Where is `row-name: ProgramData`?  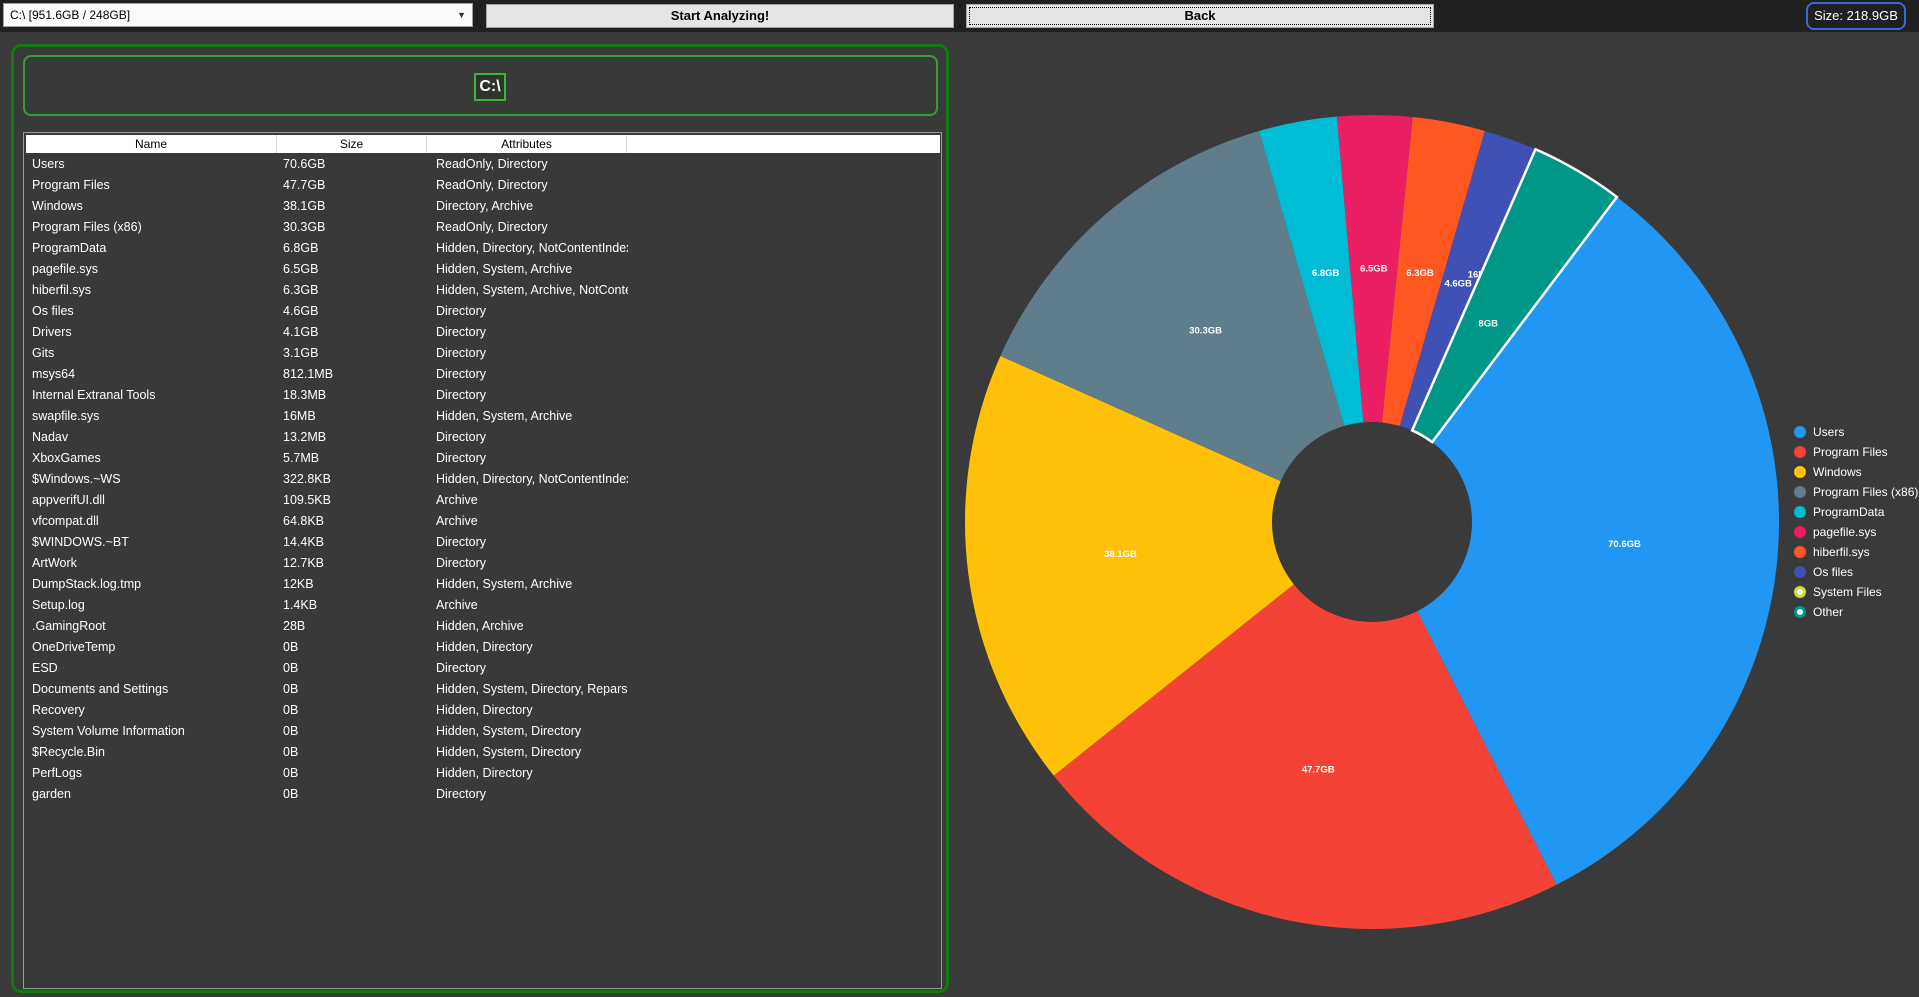
row-name: ProgramData is located at coordinates (69, 248).